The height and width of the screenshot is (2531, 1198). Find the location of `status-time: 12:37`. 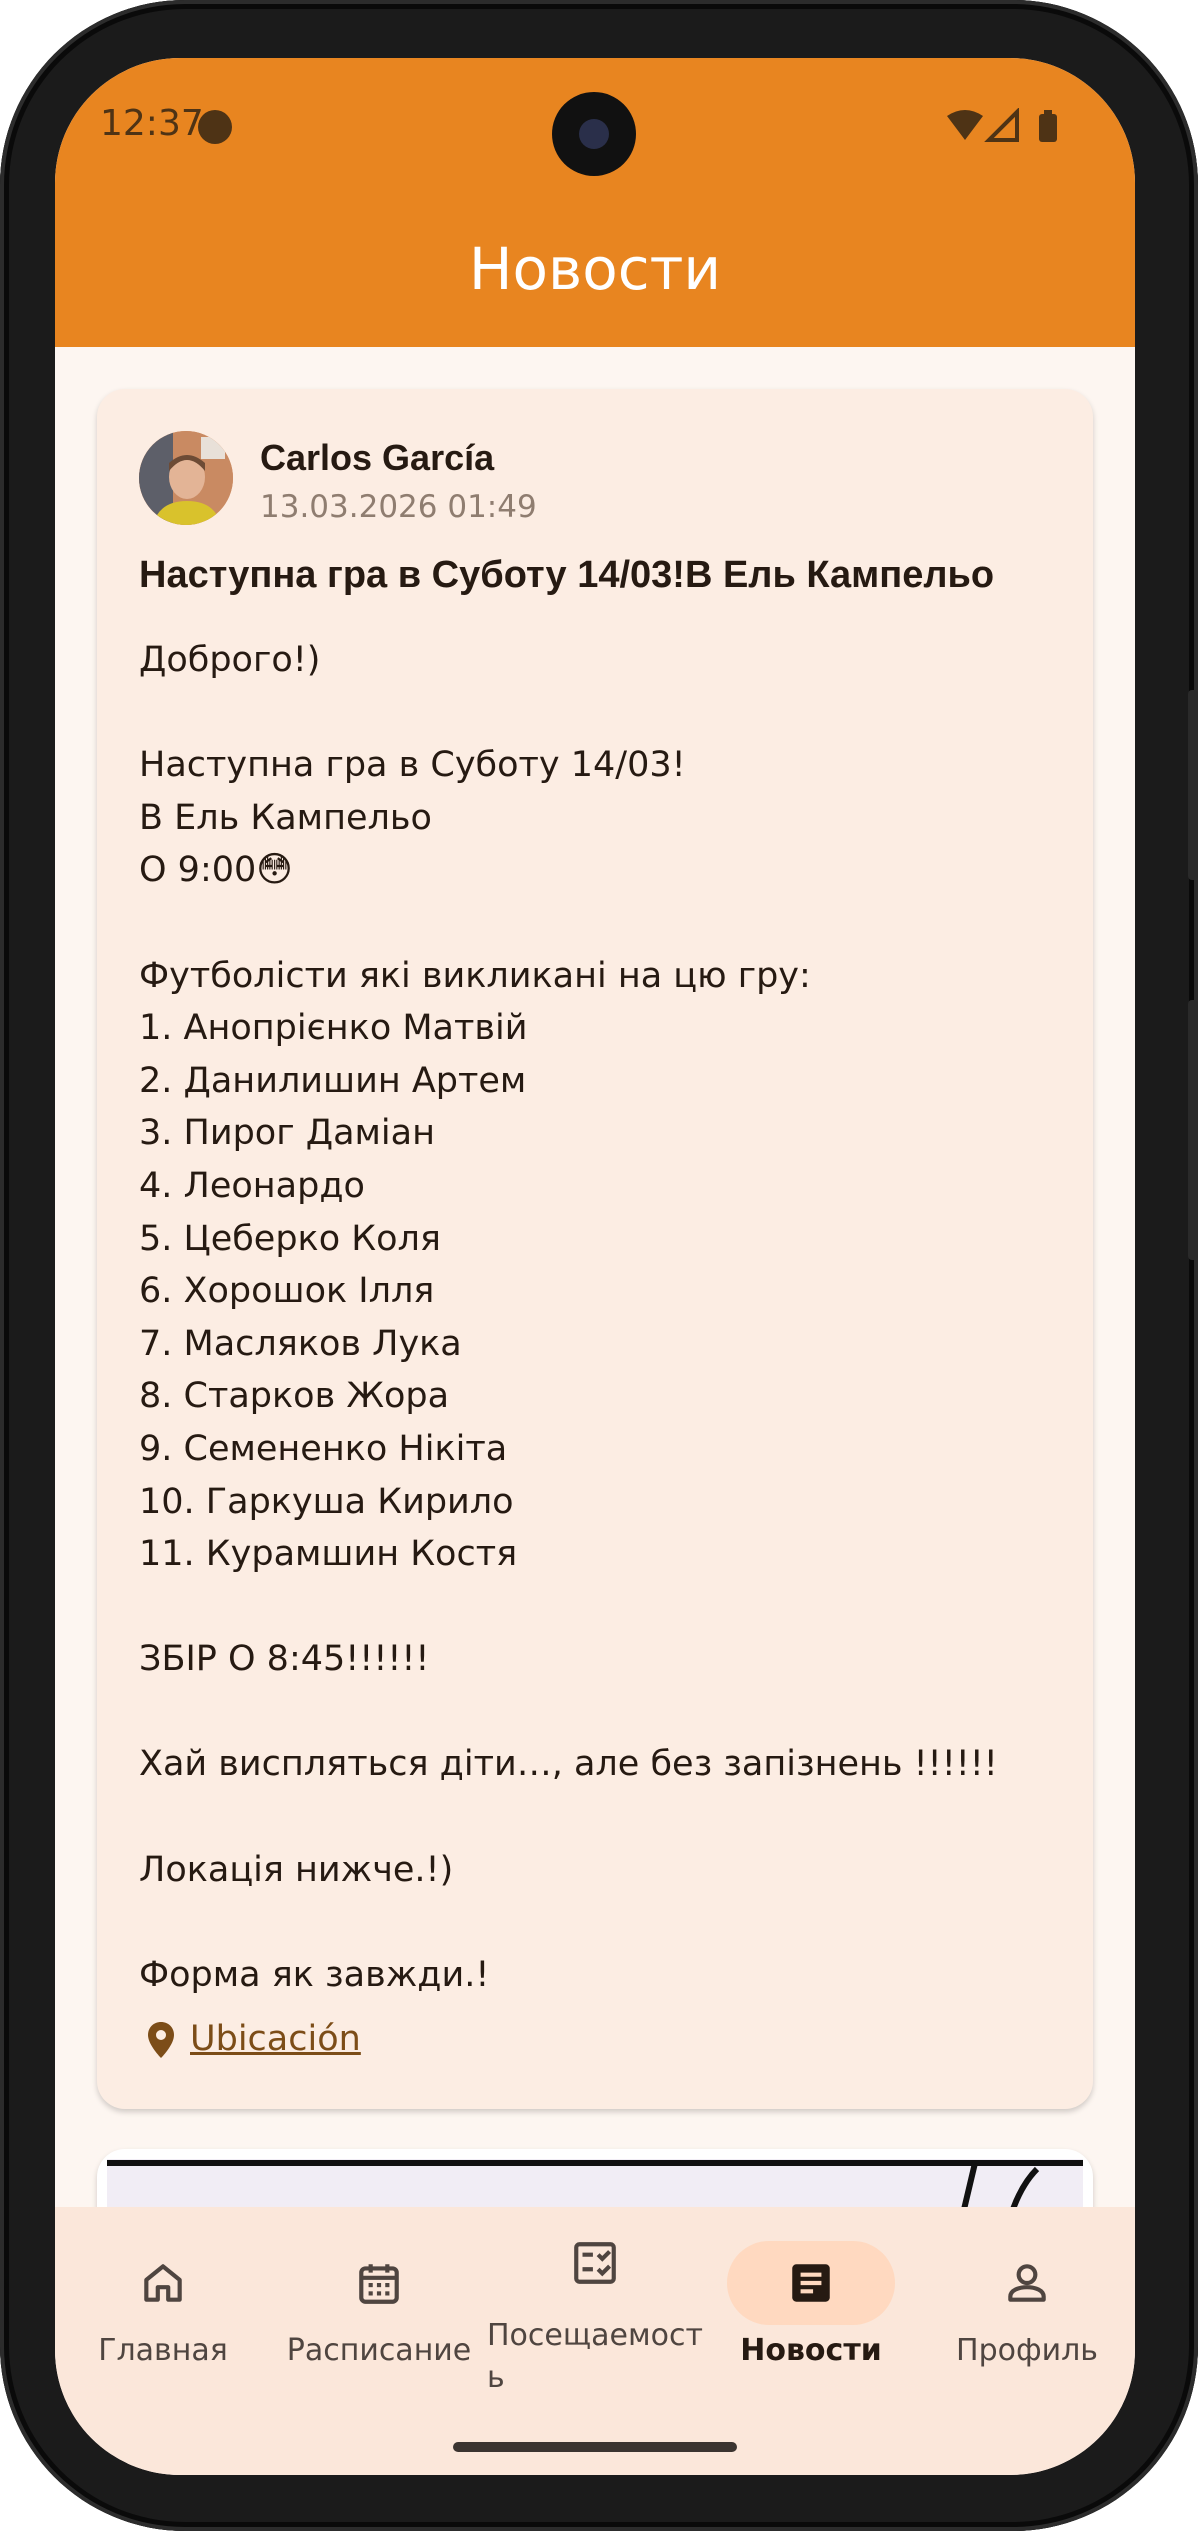

status-time: 12:37 is located at coordinates (152, 123).